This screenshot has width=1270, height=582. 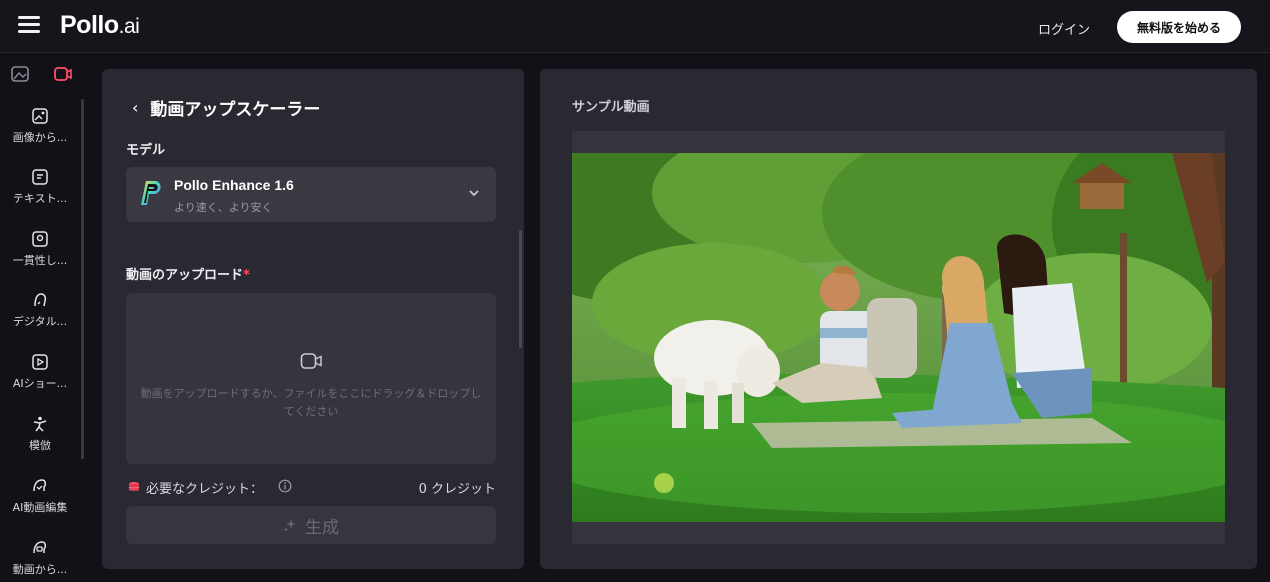 I want to click on generate-button: 生成, so click(x=311, y=525).